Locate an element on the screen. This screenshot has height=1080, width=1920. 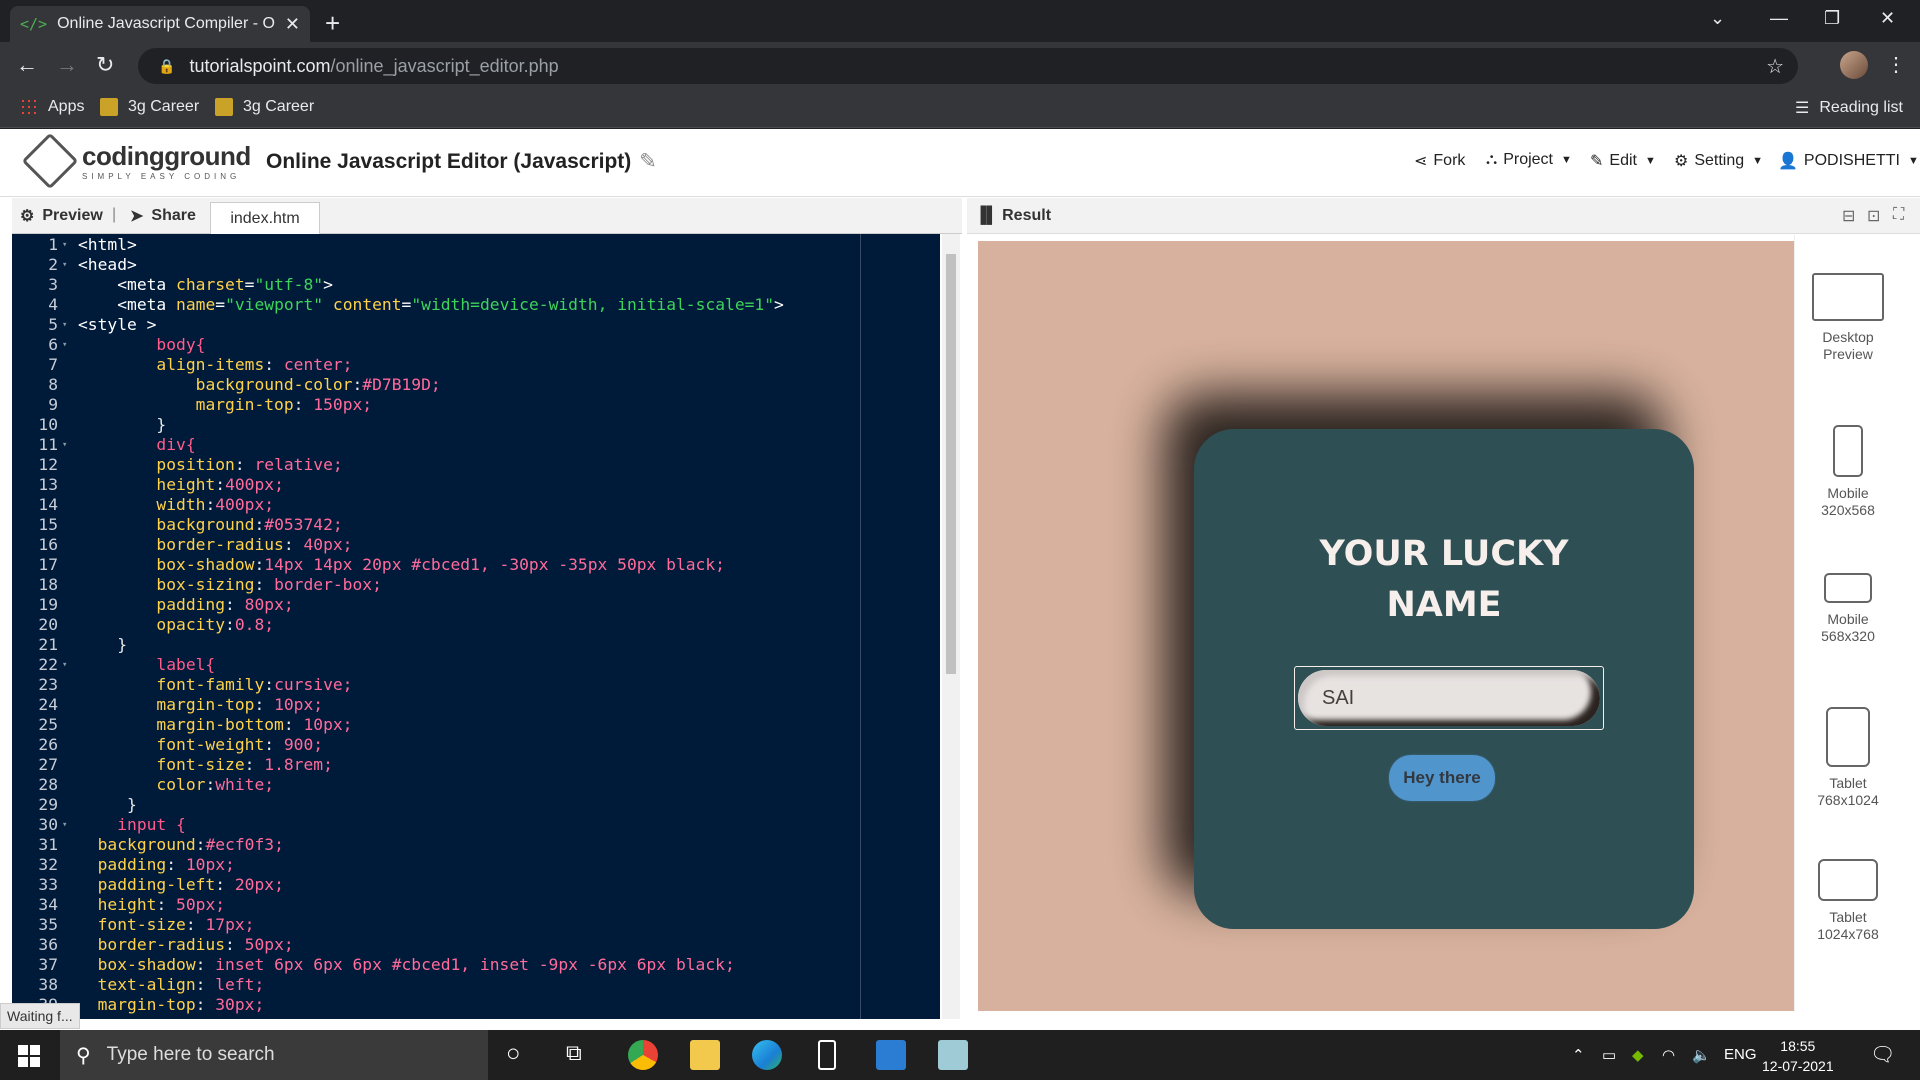
editor-scrollbar is located at coordinates (951, 626).